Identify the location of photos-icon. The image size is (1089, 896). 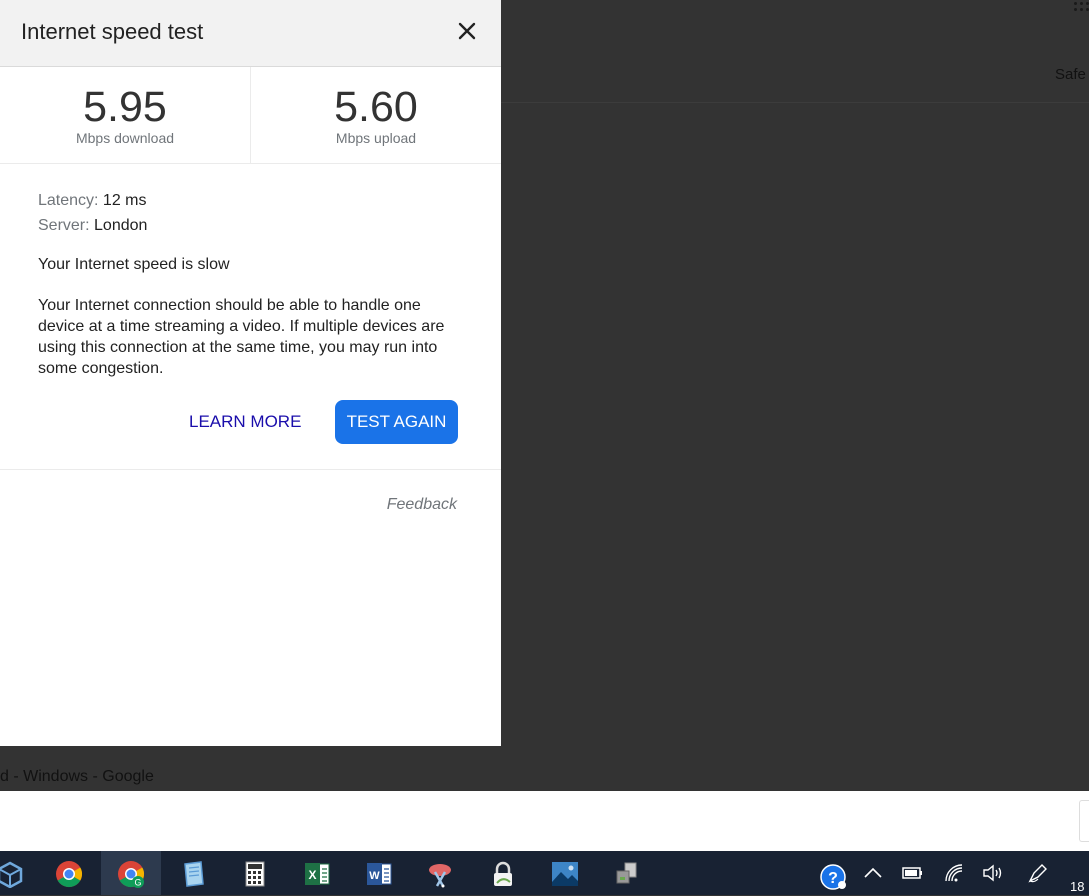
(565, 874).